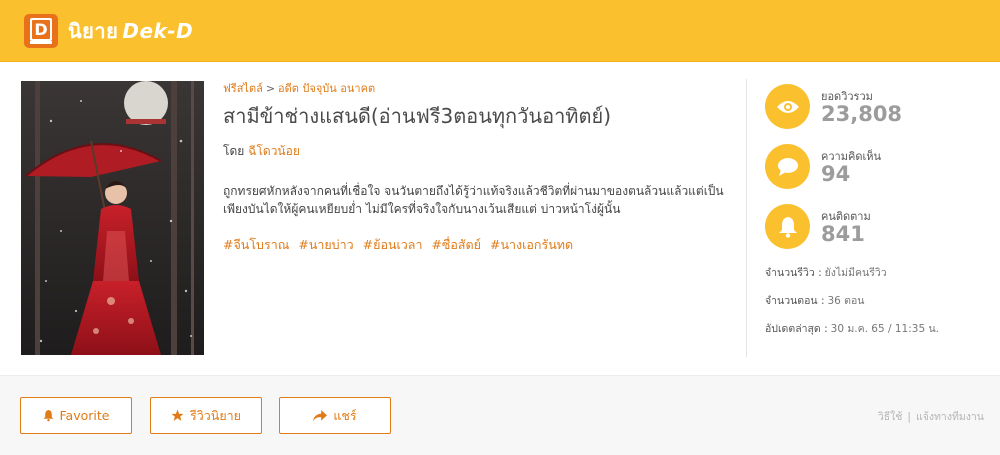 Image resolution: width=1000 pixels, height=455 pixels. I want to click on review-button: รีวิวนิยาย, so click(206, 415).